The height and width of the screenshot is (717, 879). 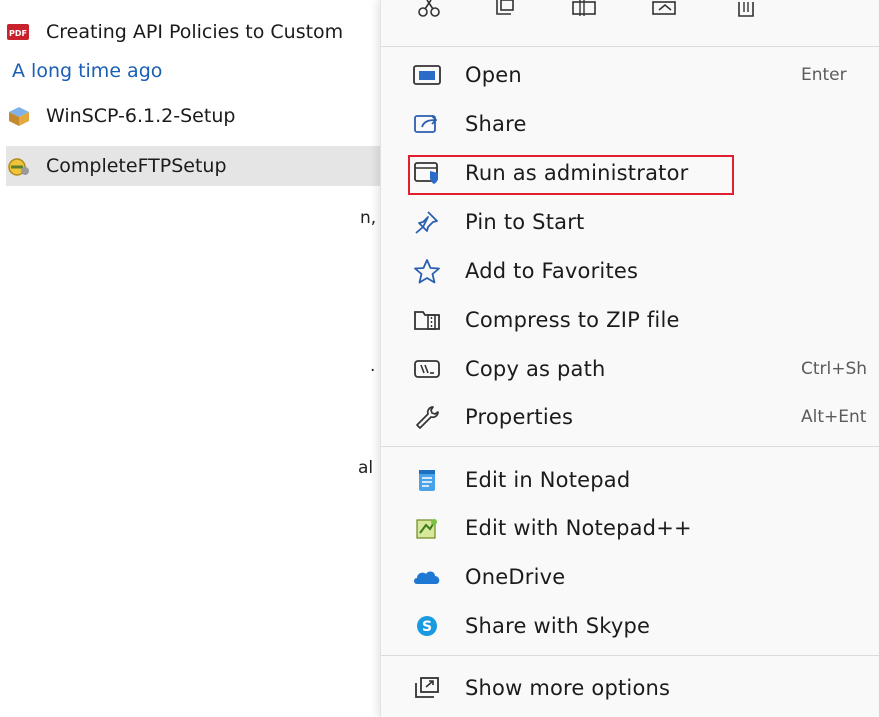 I want to click on skype-icon: S, so click(x=427, y=626).